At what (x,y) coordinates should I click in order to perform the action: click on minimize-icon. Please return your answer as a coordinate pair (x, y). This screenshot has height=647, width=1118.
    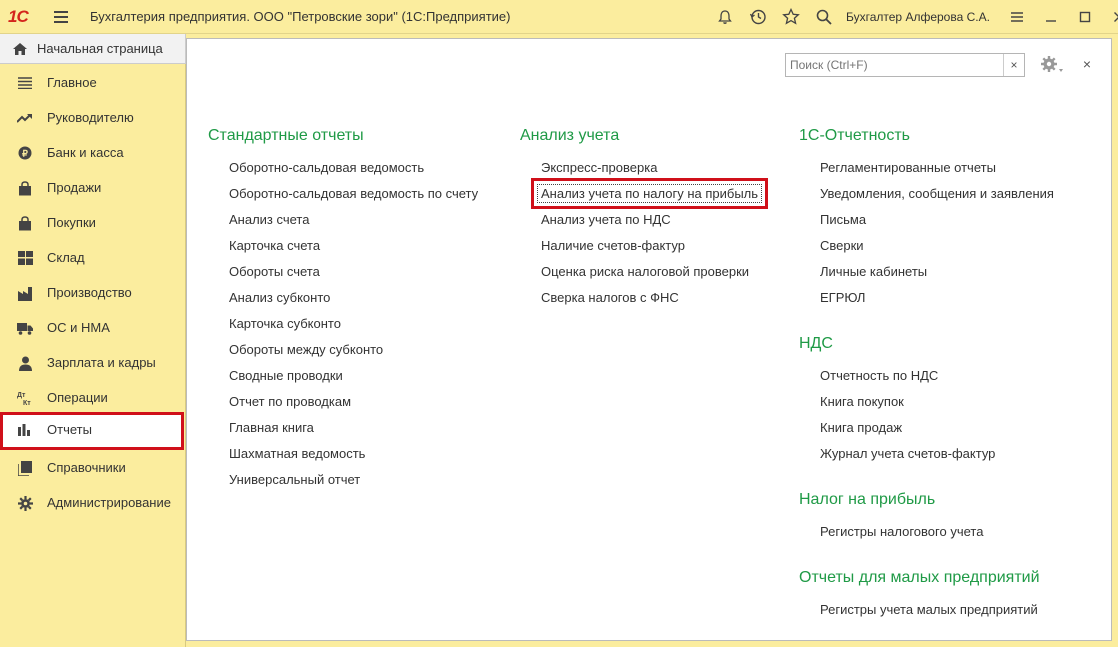
    Looking at the image, I should click on (1051, 17).